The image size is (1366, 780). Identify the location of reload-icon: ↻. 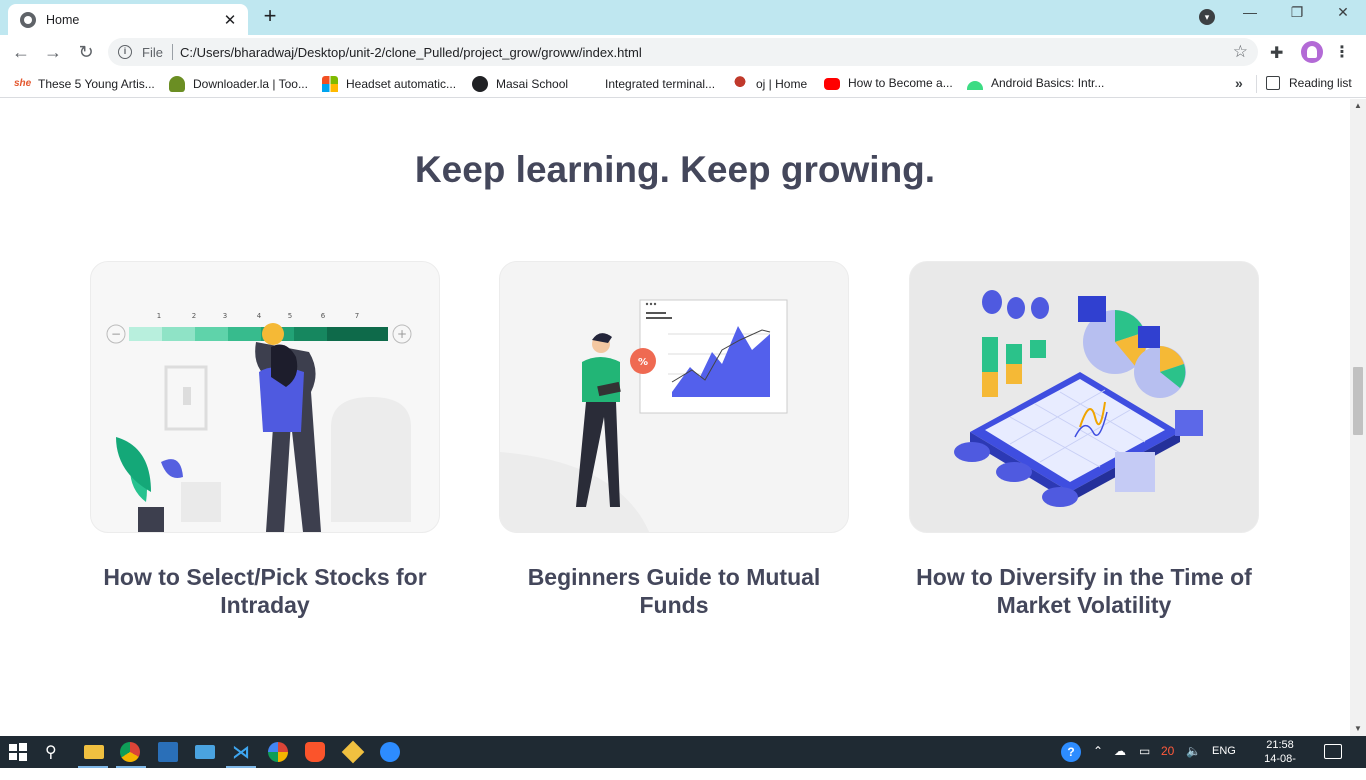
(86, 52).